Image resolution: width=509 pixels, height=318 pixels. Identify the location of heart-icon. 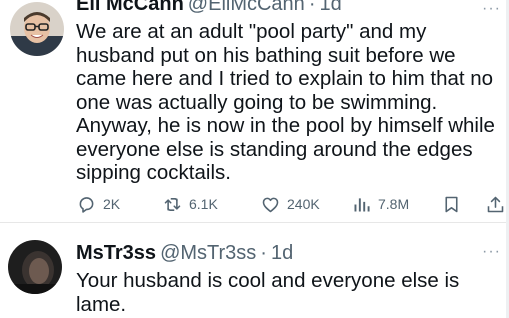
(270, 204).